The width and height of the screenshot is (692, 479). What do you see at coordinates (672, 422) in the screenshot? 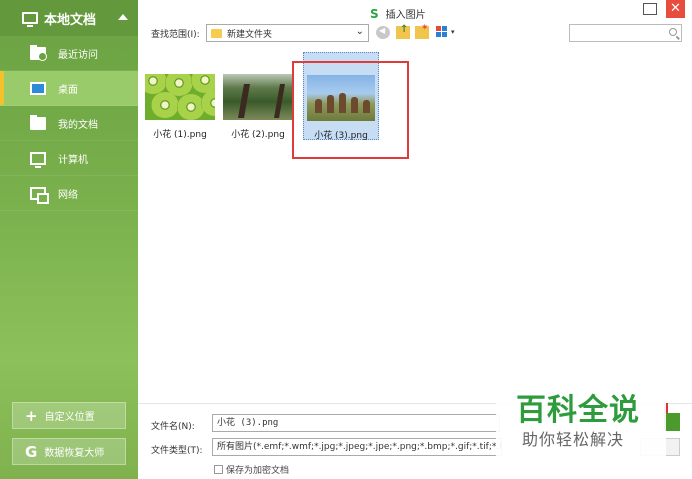
I see `open-button` at bounding box center [672, 422].